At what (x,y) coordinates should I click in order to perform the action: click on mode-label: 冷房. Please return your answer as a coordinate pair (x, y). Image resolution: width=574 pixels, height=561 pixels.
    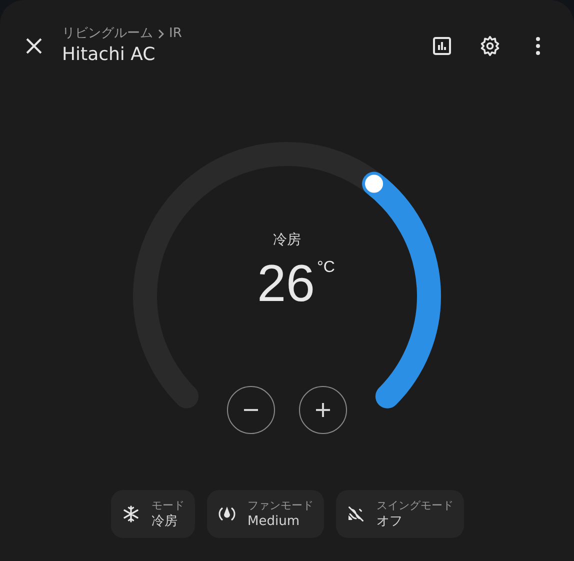
    Looking at the image, I should click on (287, 240).